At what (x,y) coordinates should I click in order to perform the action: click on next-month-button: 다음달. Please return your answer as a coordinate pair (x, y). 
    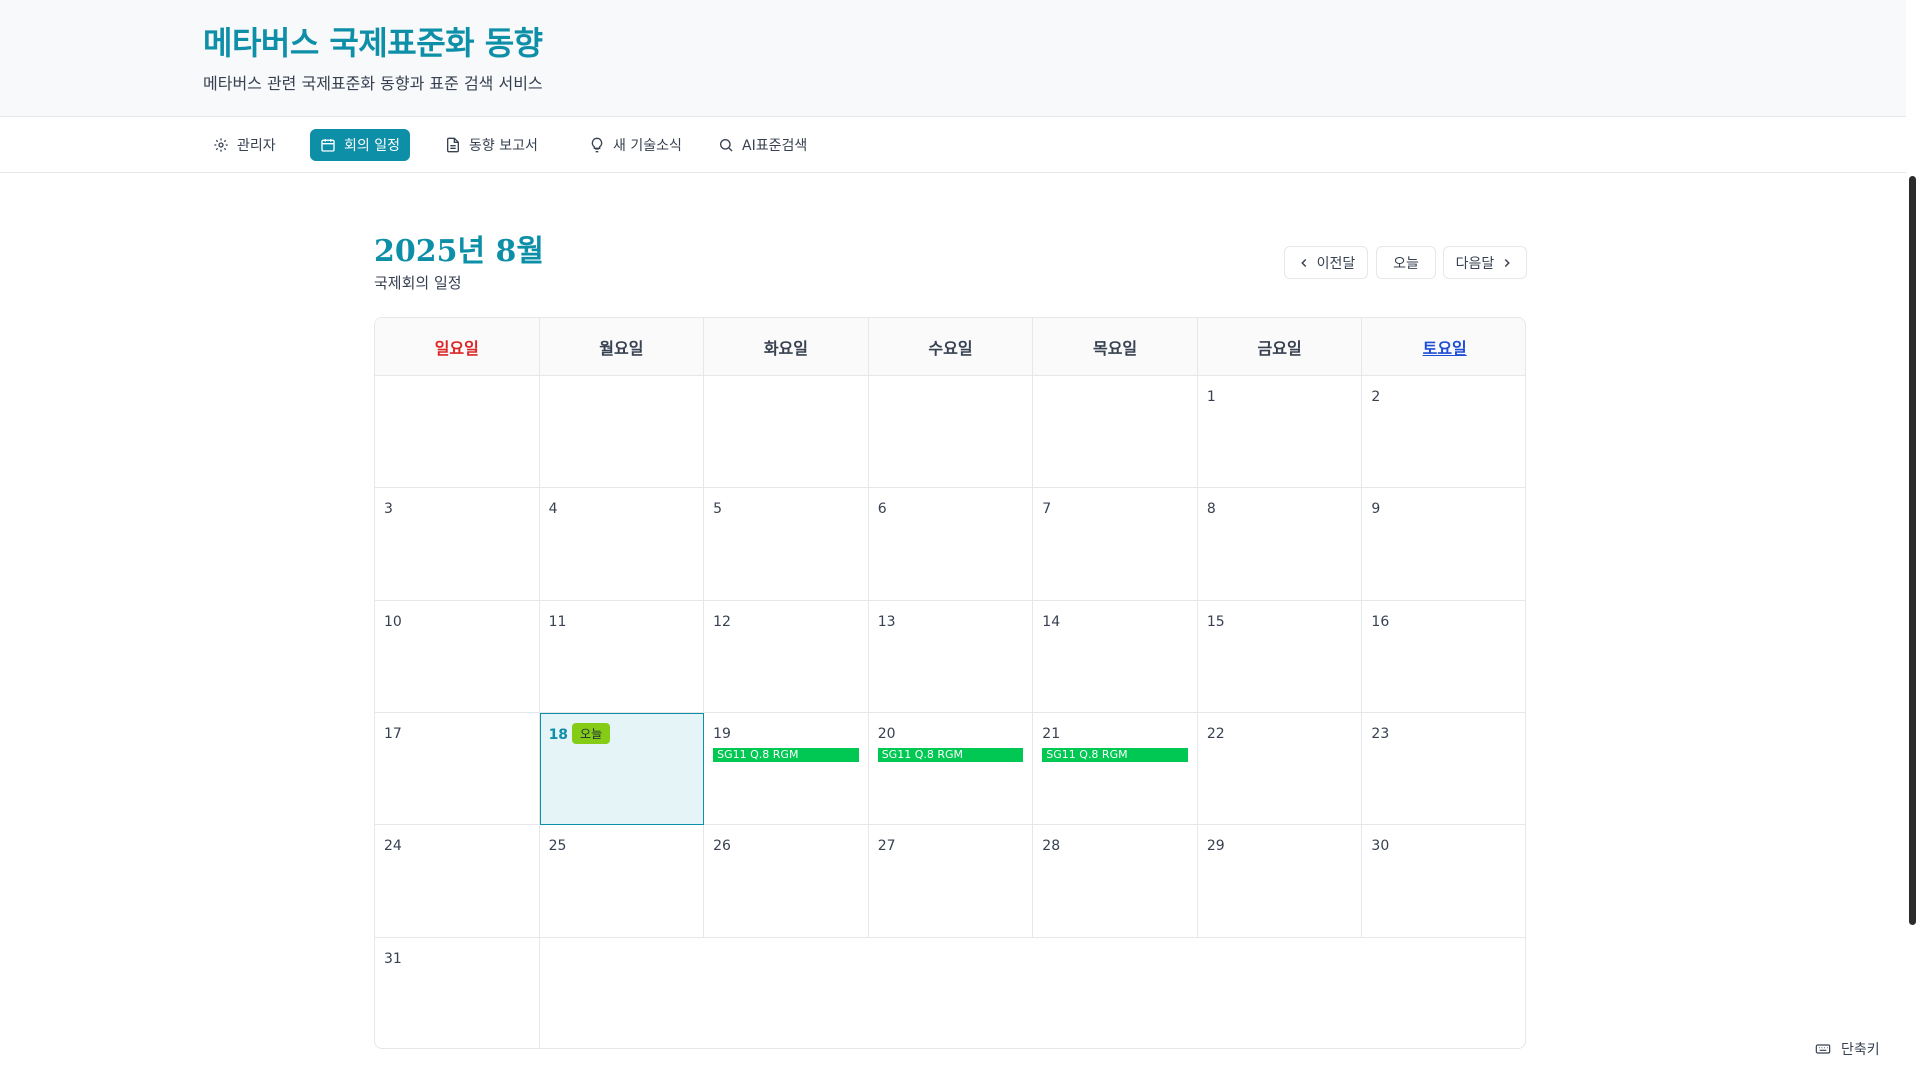
    Looking at the image, I should click on (1485, 262).